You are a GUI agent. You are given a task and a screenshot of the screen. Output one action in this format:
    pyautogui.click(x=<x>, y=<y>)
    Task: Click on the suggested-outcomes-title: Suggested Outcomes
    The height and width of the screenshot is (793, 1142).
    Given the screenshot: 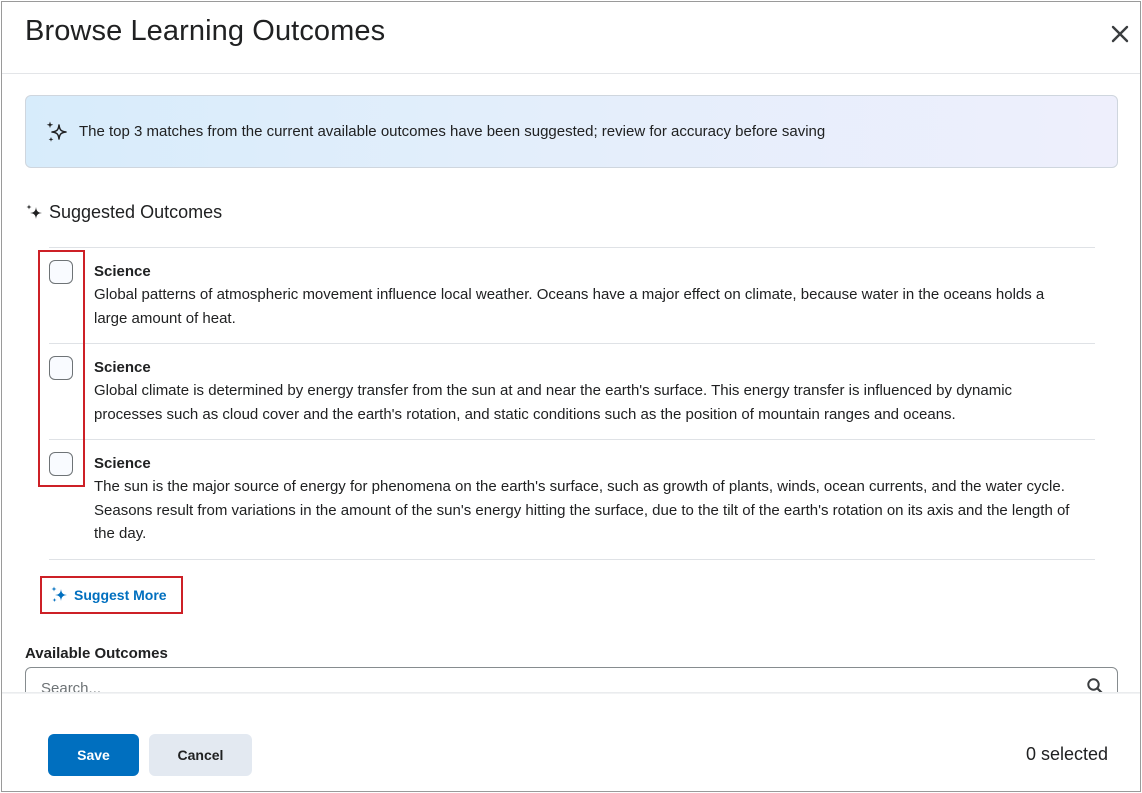 What is the action you would take?
    pyautogui.click(x=136, y=212)
    